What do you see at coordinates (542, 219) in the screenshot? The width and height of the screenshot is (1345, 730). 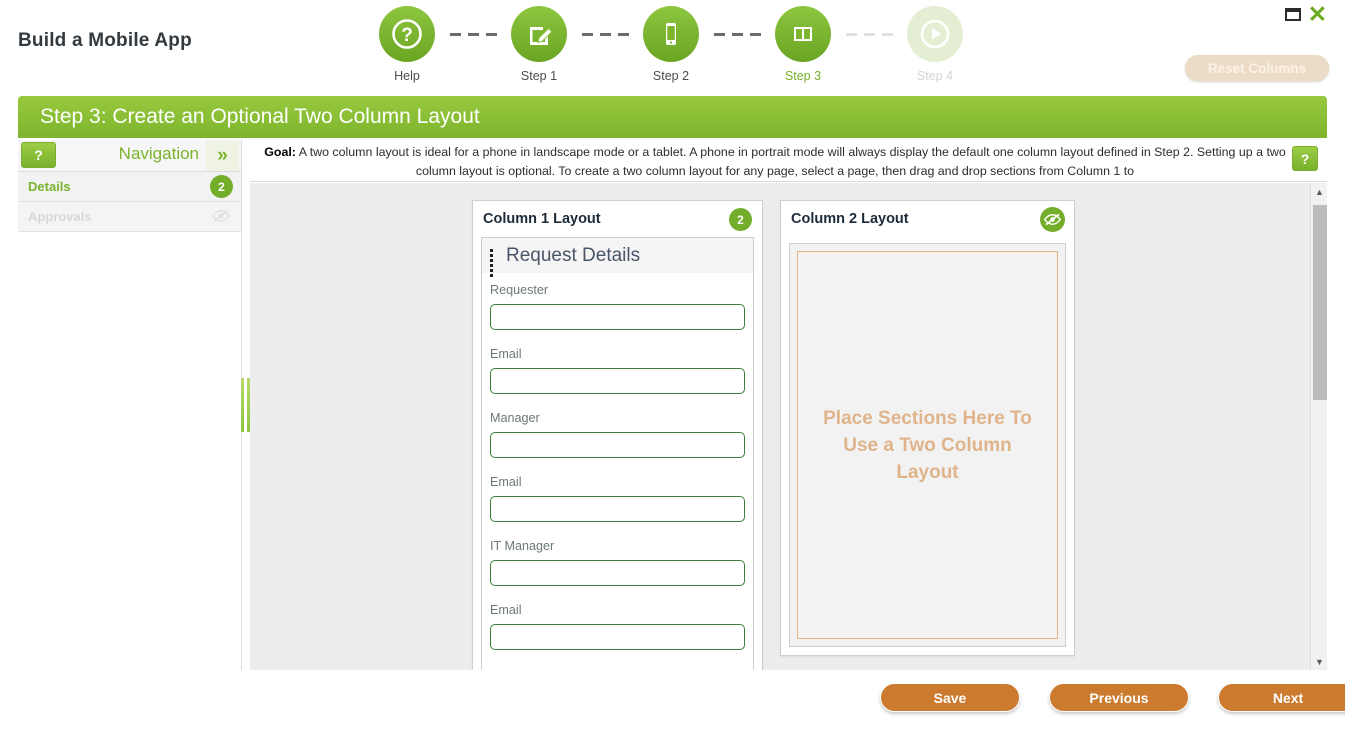 I see `column-1-title: Column 1 Layout` at bounding box center [542, 219].